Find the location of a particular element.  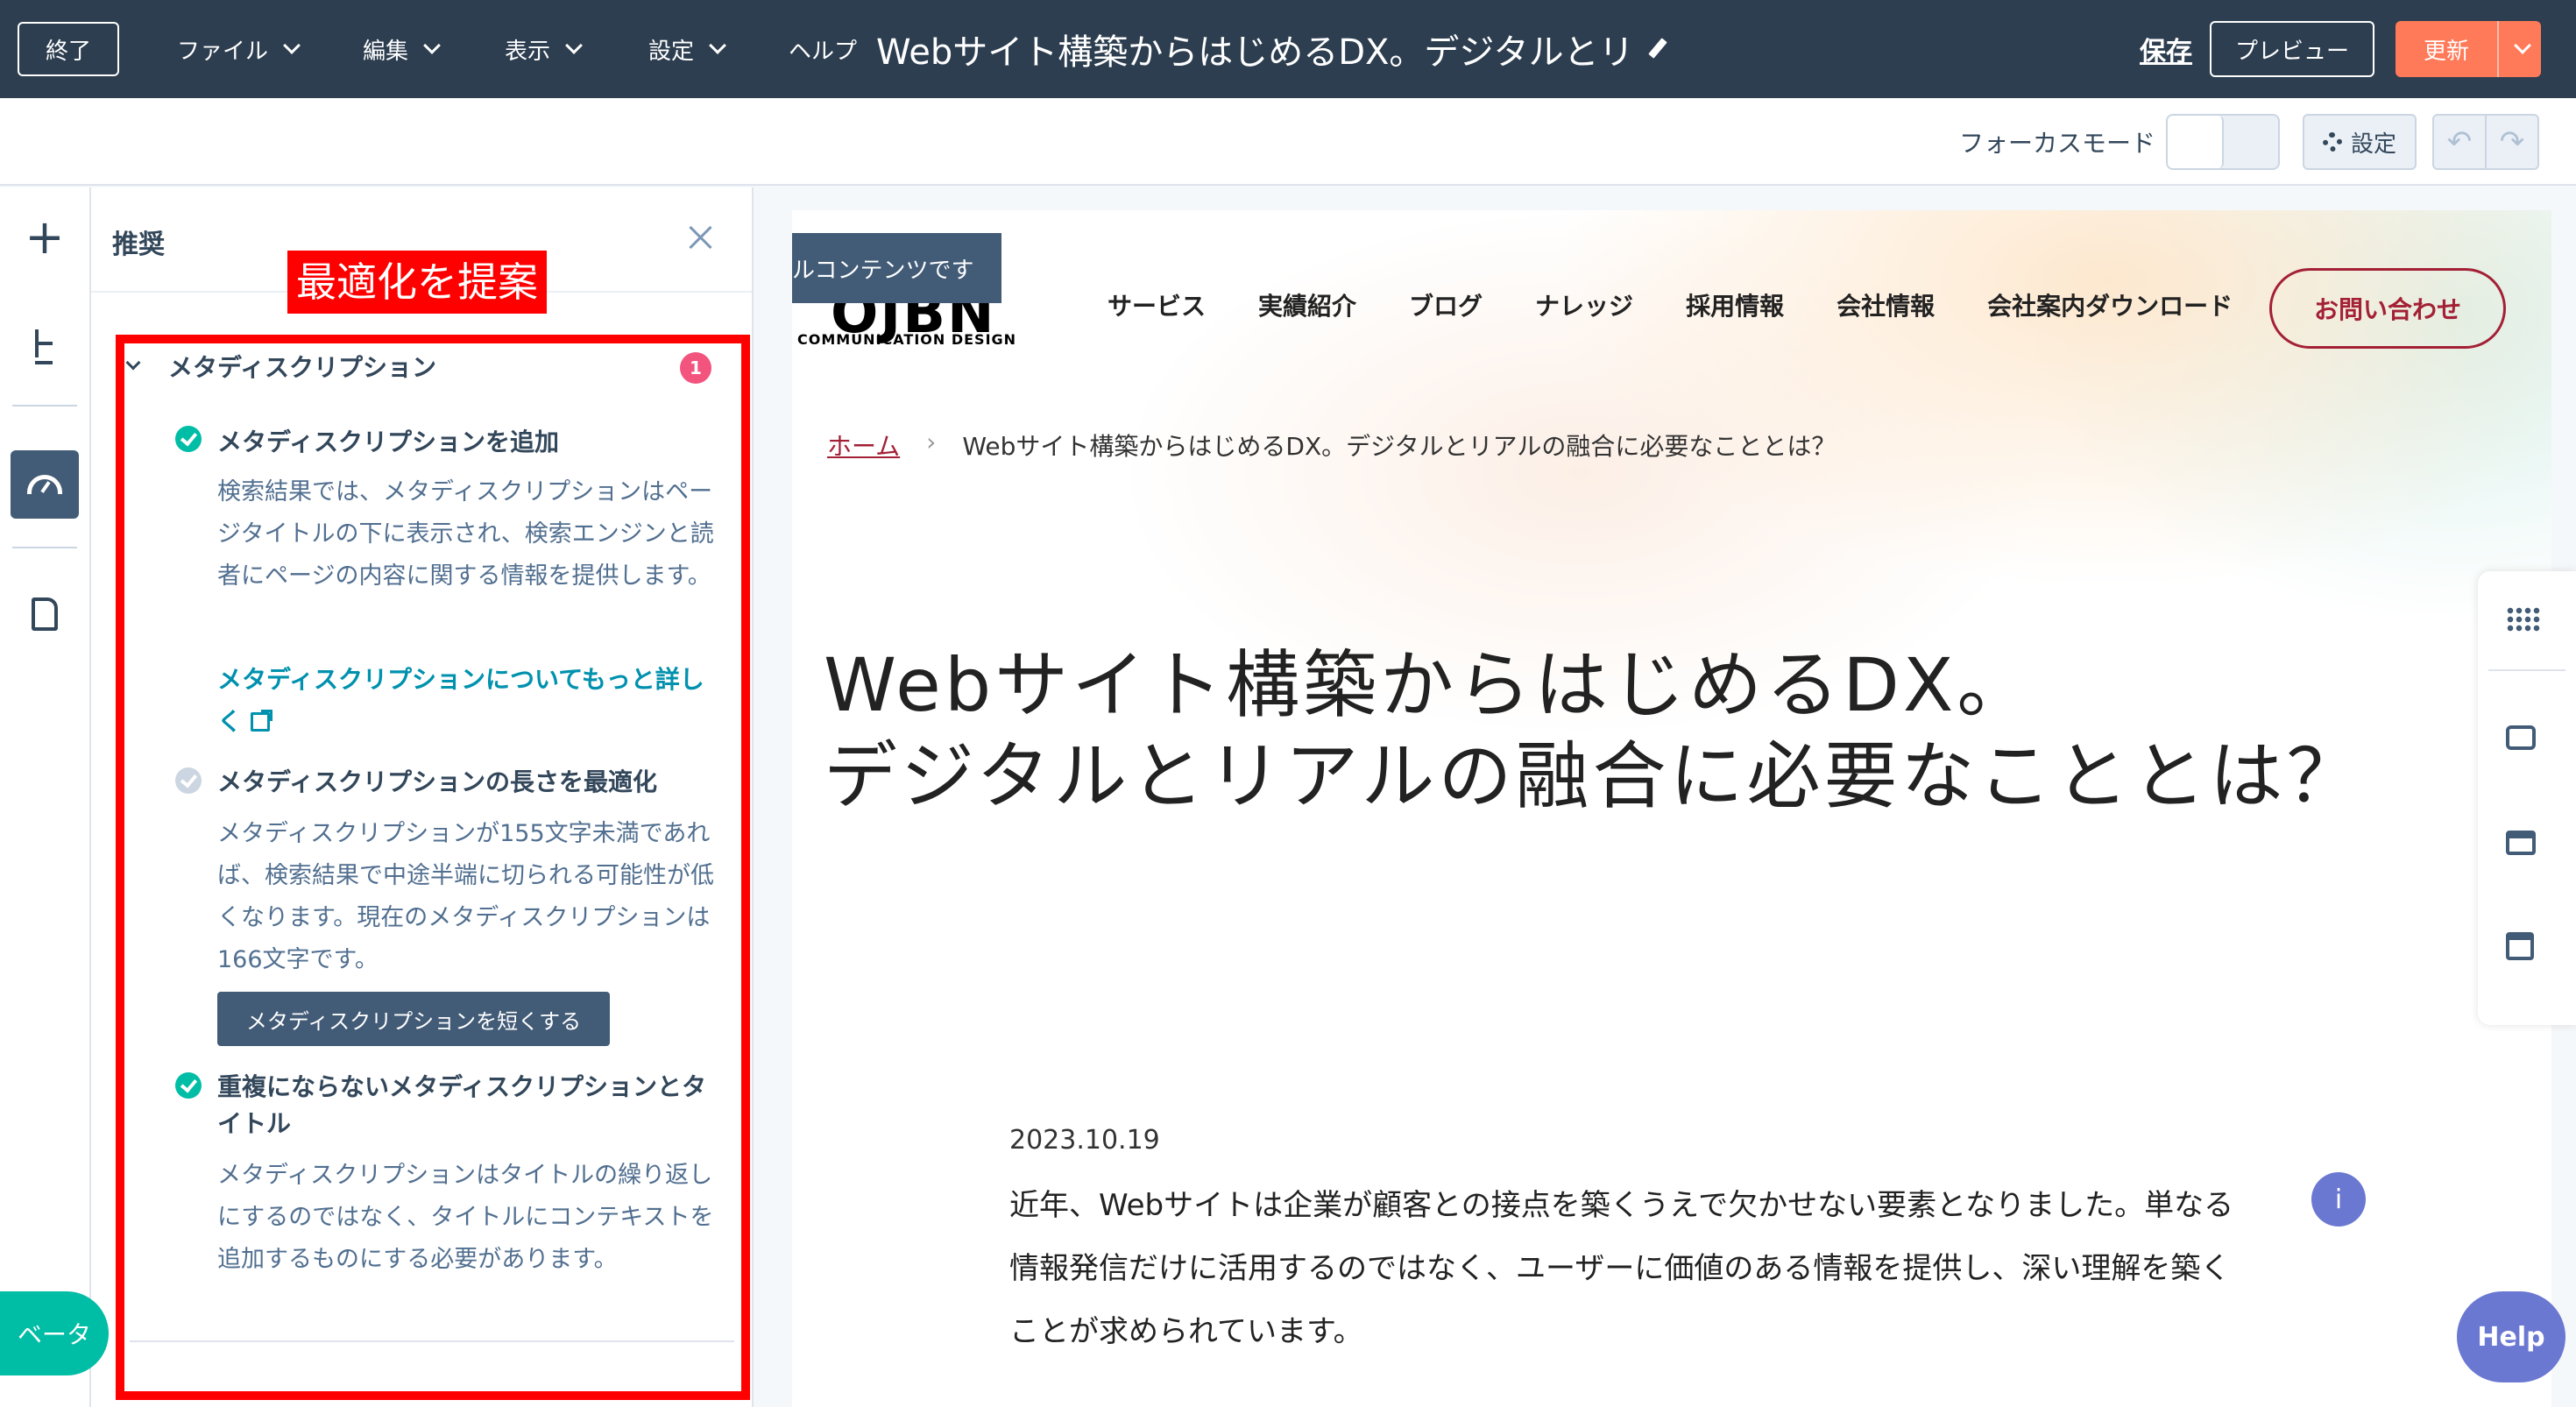

apps-grid-icon is located at coordinates (2523, 619).